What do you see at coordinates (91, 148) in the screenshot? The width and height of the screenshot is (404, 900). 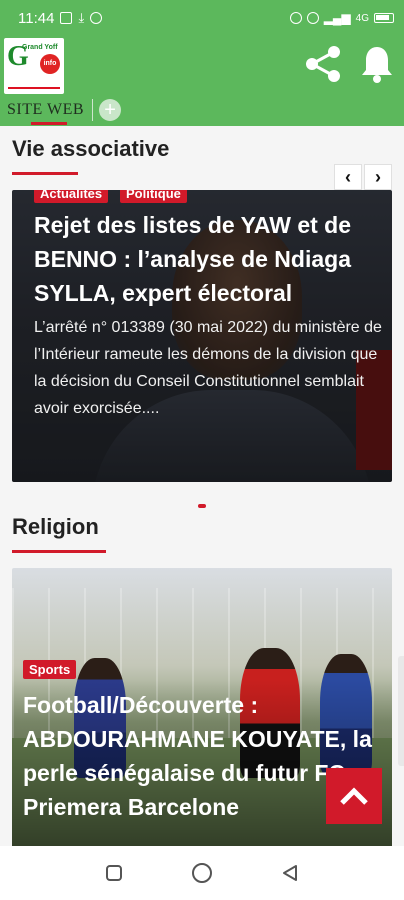 I see `section-title-vie-associative: Vie associative` at bounding box center [91, 148].